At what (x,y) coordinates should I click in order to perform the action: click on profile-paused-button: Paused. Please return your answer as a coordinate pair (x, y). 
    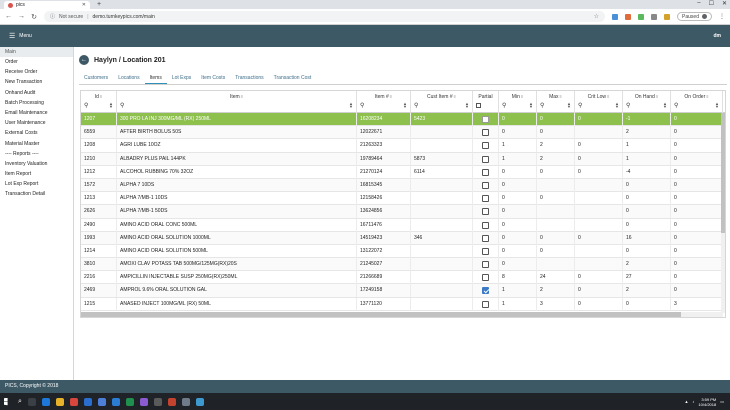
    Looking at the image, I should click on (694, 16).